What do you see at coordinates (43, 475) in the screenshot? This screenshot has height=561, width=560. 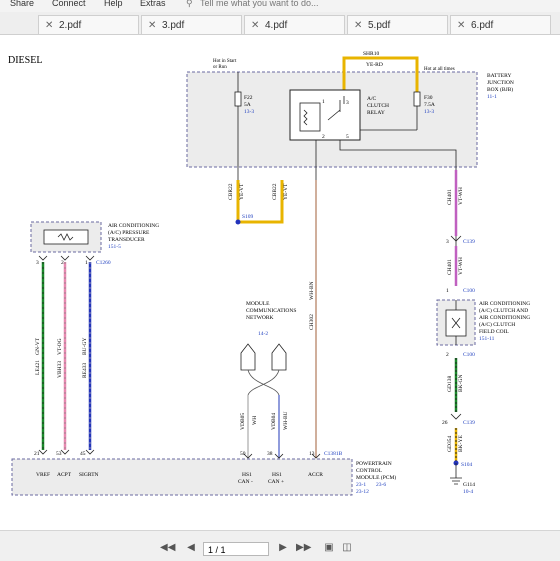 I see `pcm-signal-vref: VREF` at bounding box center [43, 475].